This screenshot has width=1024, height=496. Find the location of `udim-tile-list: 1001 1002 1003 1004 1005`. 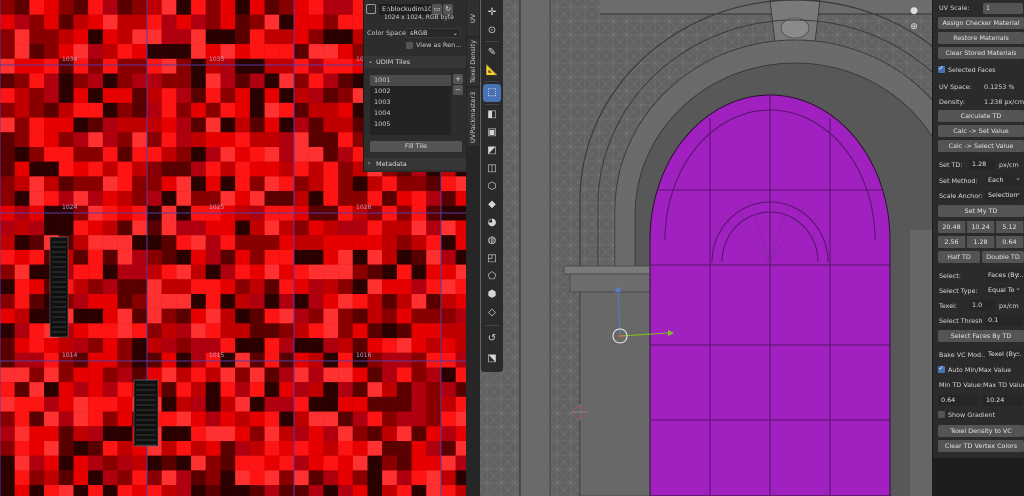

udim-tile-list: 1001 1002 1003 1004 1005 is located at coordinates (410, 105).